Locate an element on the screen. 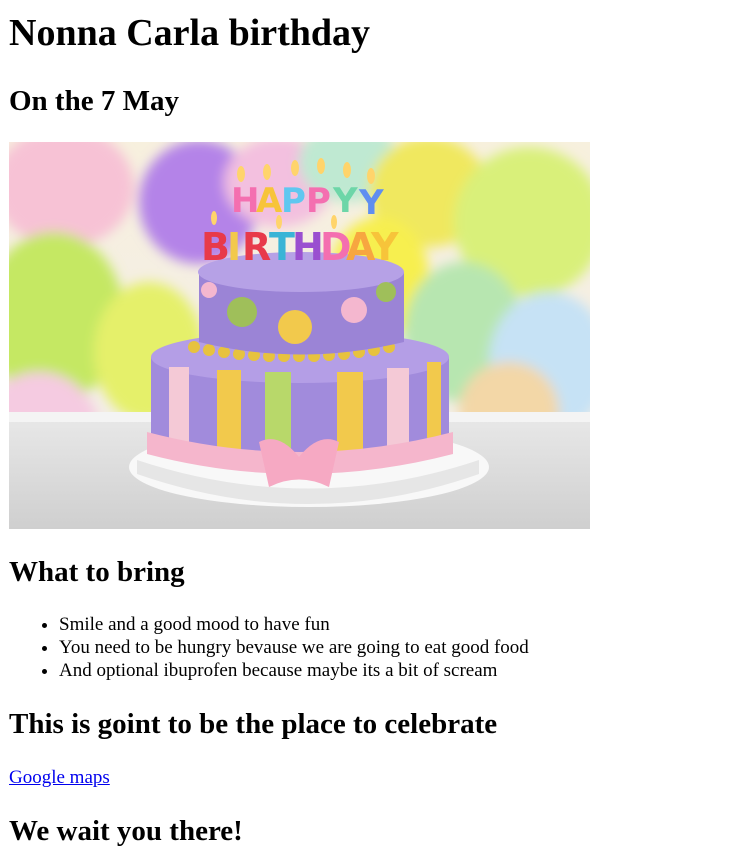 The height and width of the screenshot is (857, 732). svg-text: I is located at coordinates (234, 247).